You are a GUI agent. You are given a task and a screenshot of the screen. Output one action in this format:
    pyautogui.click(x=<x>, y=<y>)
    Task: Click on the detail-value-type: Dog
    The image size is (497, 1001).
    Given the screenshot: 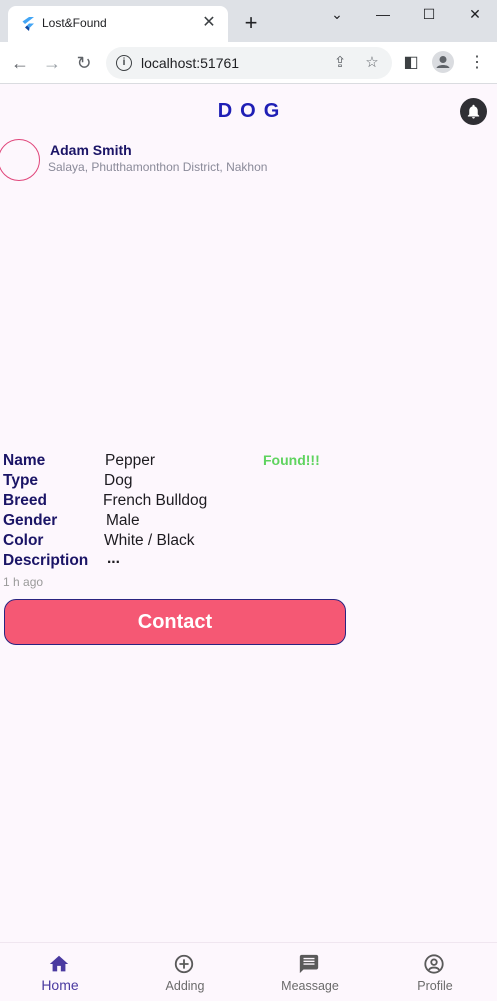 What is the action you would take?
    pyautogui.click(x=118, y=480)
    